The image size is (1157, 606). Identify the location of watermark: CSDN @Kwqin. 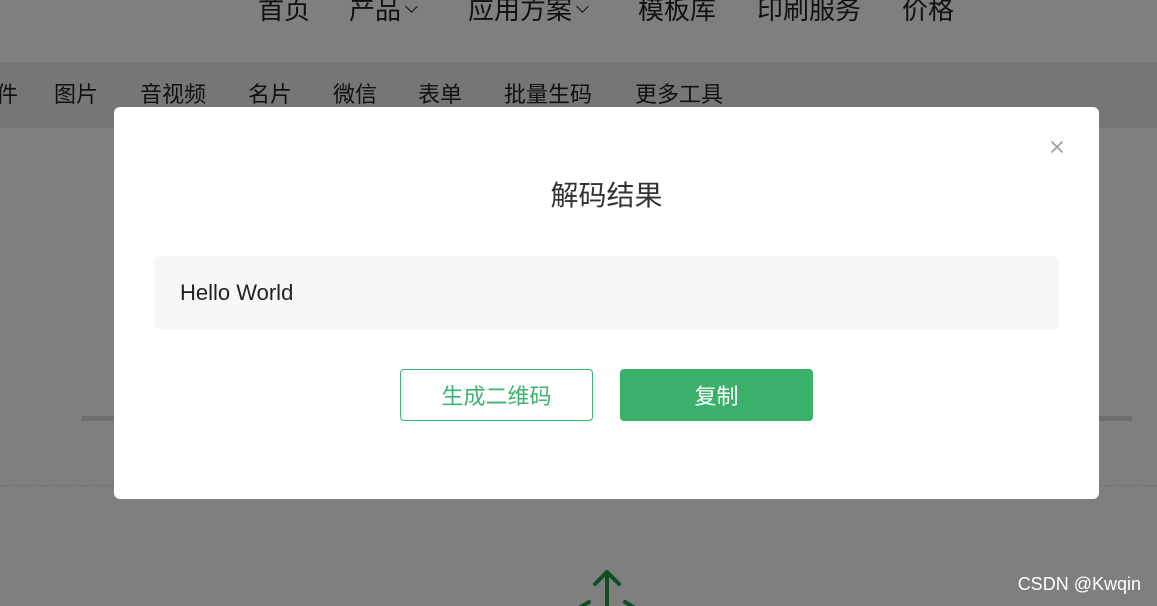
(1079, 584).